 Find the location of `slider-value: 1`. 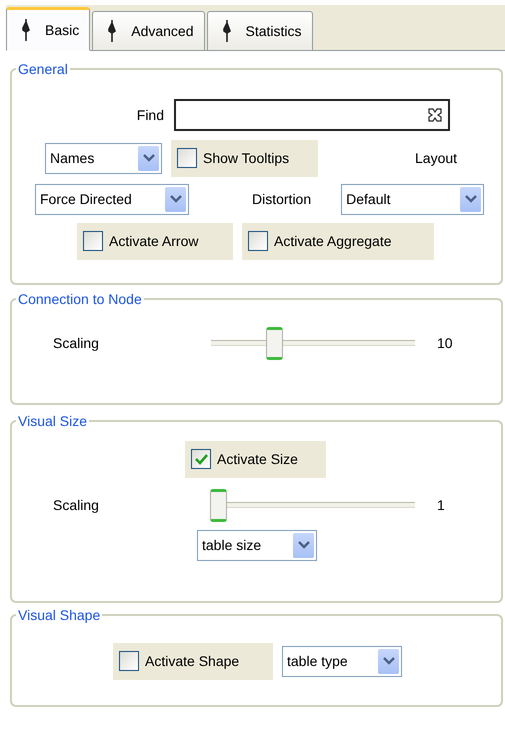

slider-value: 1 is located at coordinates (441, 505).